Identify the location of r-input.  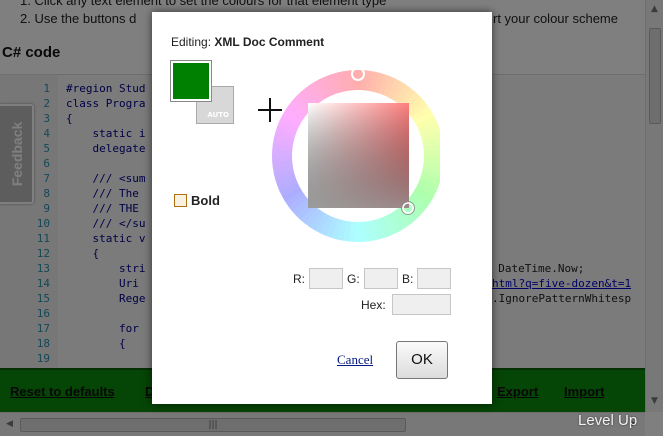
(326, 278).